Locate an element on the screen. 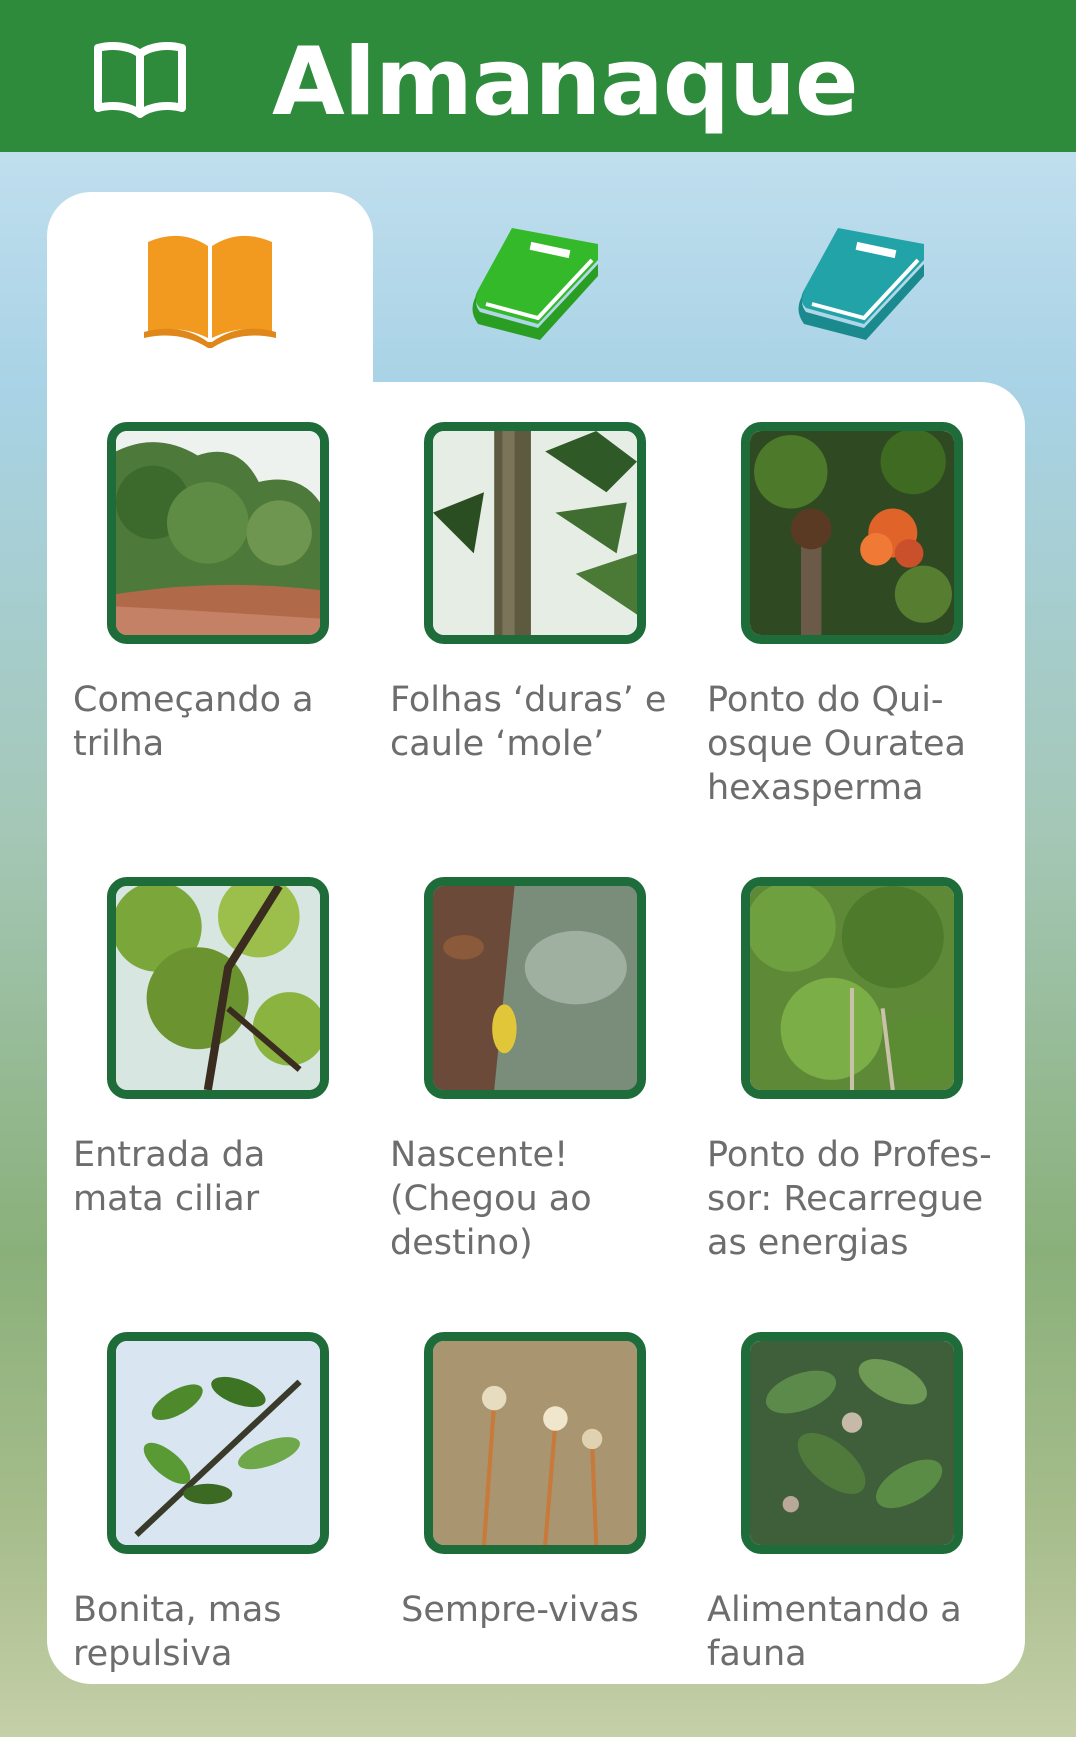  trail-photo is located at coordinates (218, 533).